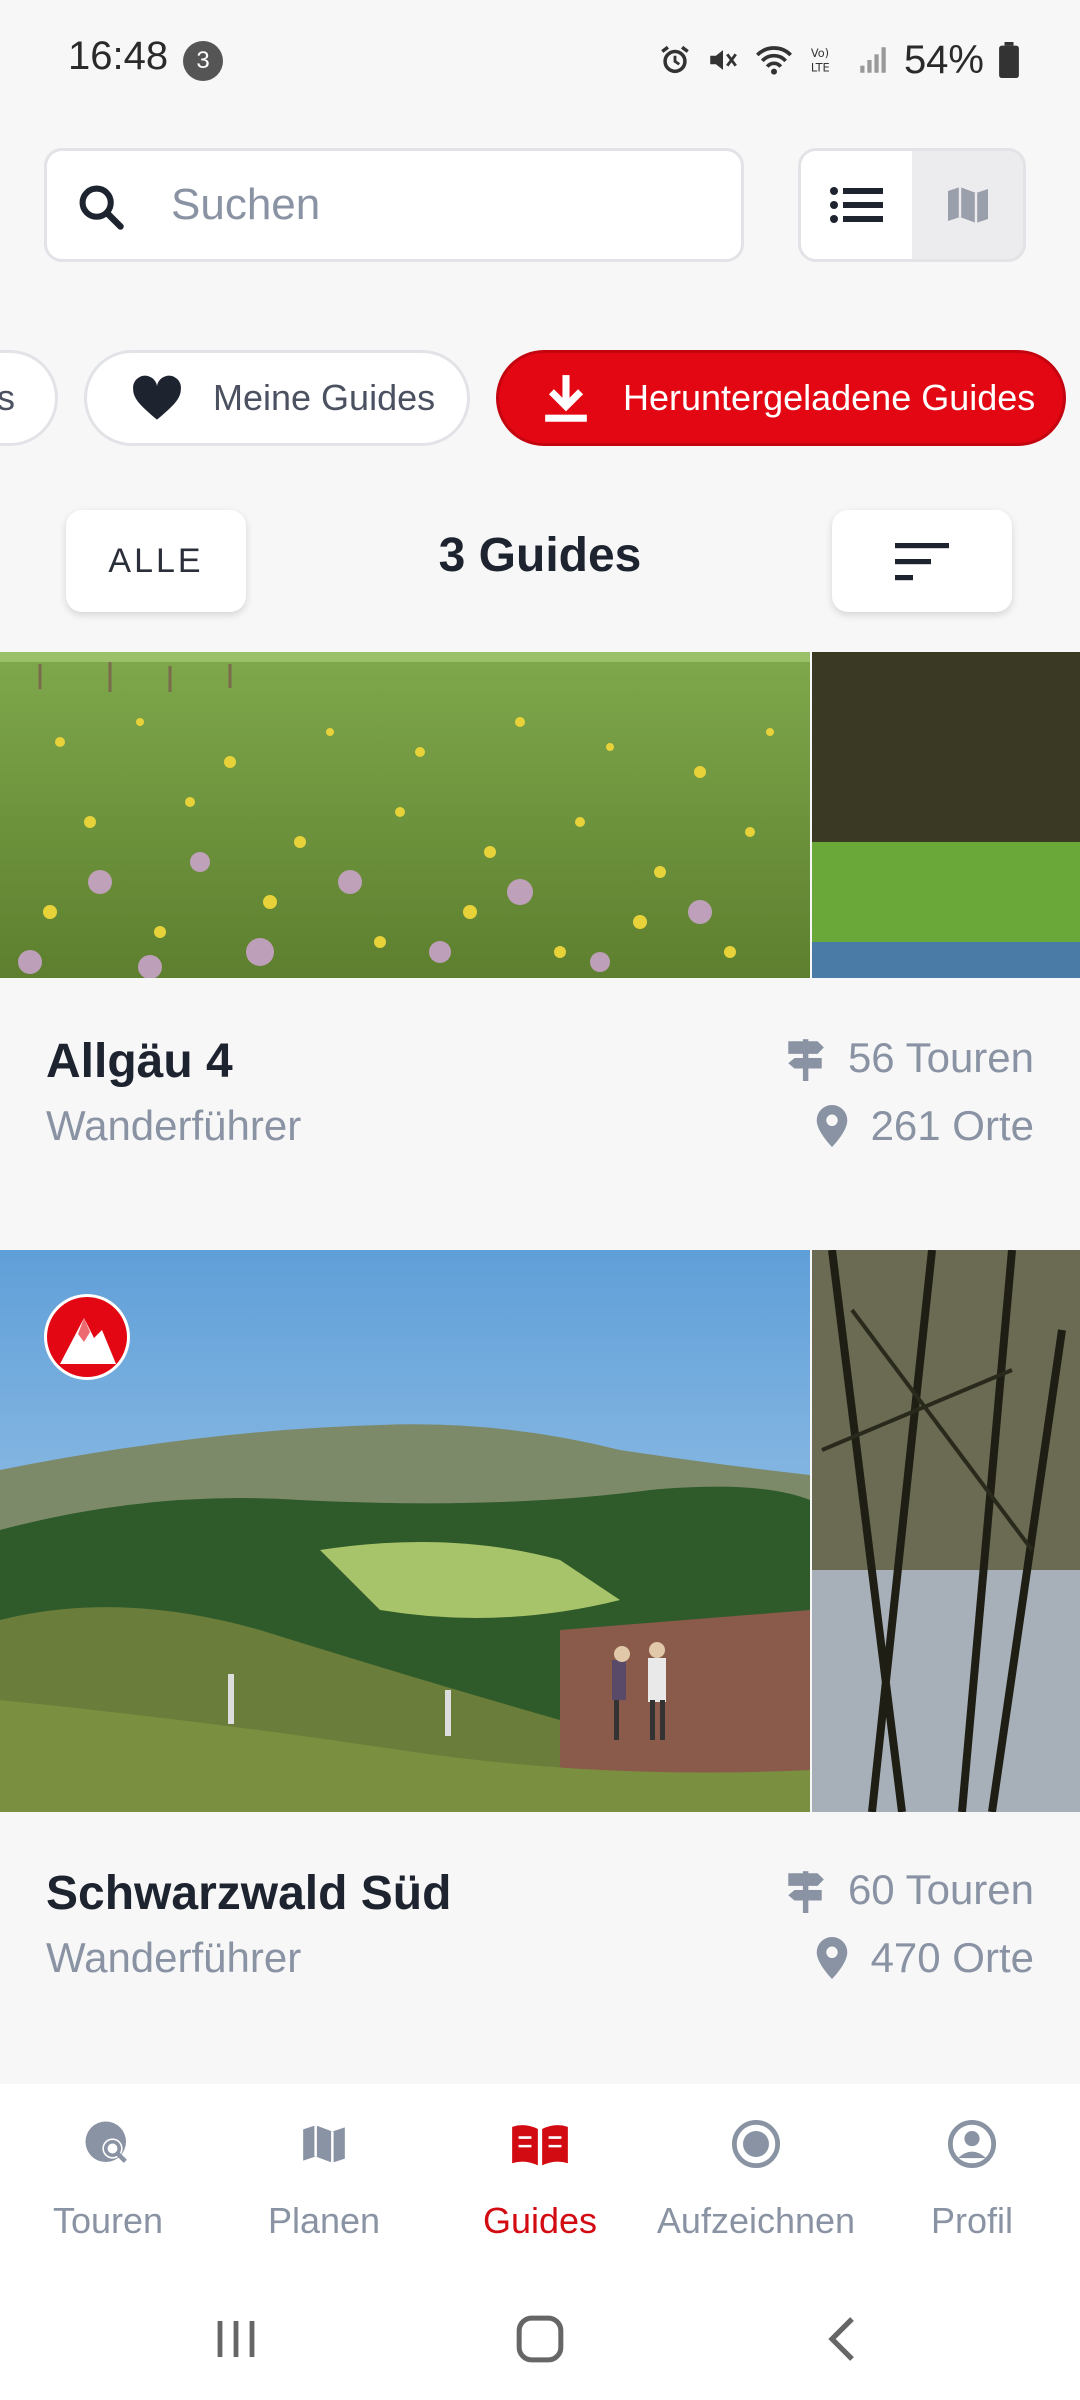  I want to click on svg-text: Vo), so click(820, 53).